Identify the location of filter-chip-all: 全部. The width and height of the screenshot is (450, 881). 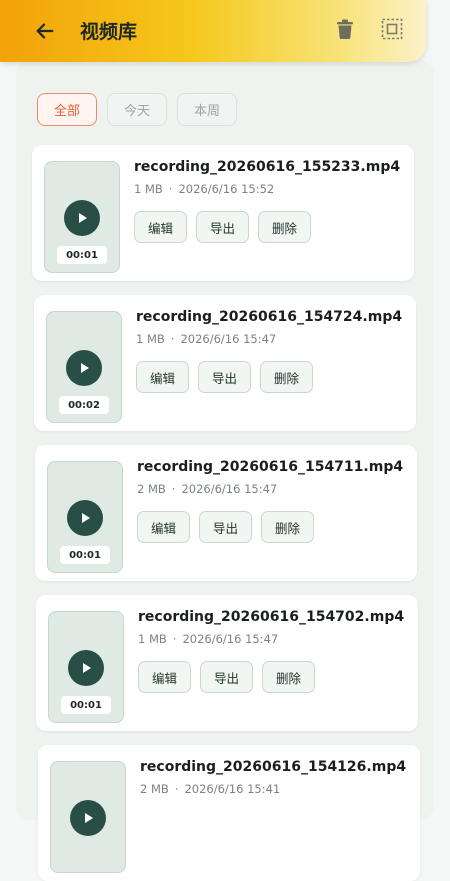
(67, 109).